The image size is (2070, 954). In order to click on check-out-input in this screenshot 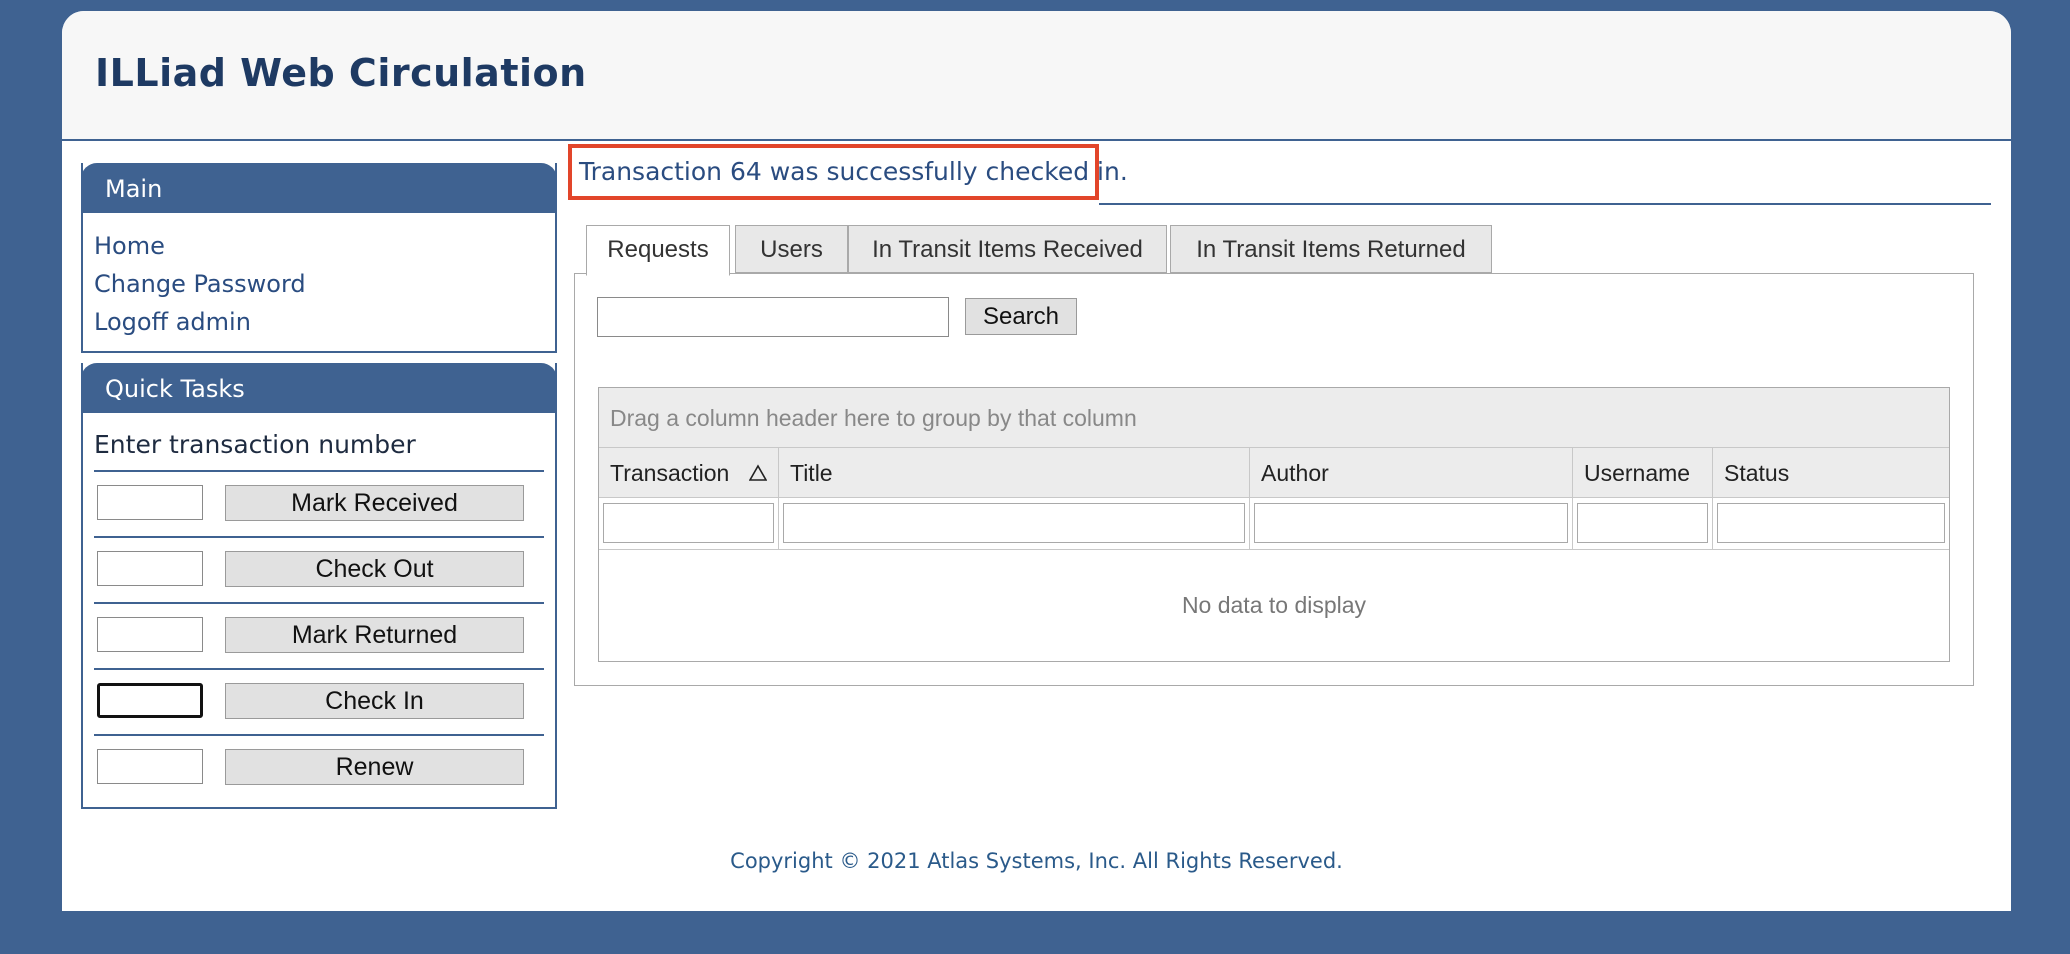, I will do `click(150, 568)`.